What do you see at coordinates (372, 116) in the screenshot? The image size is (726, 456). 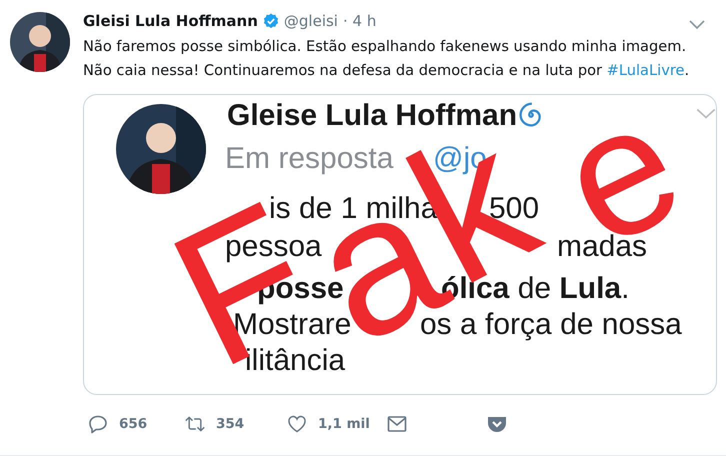 I see `author-name: Gleise Lula Hoffman` at bounding box center [372, 116].